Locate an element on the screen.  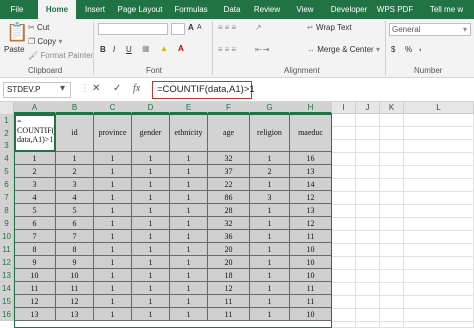
table-cell: 14 is located at coordinates (311, 184).